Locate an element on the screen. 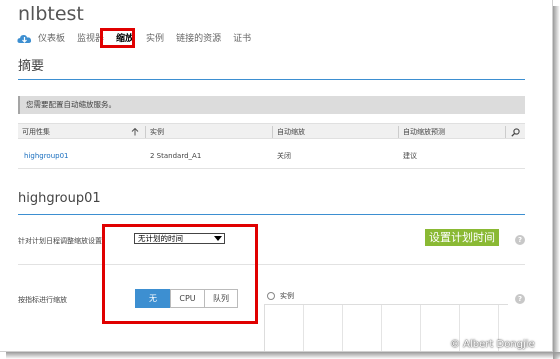 The width and height of the screenshot is (560, 359). summary-title: 摘要 is located at coordinates (31, 66).